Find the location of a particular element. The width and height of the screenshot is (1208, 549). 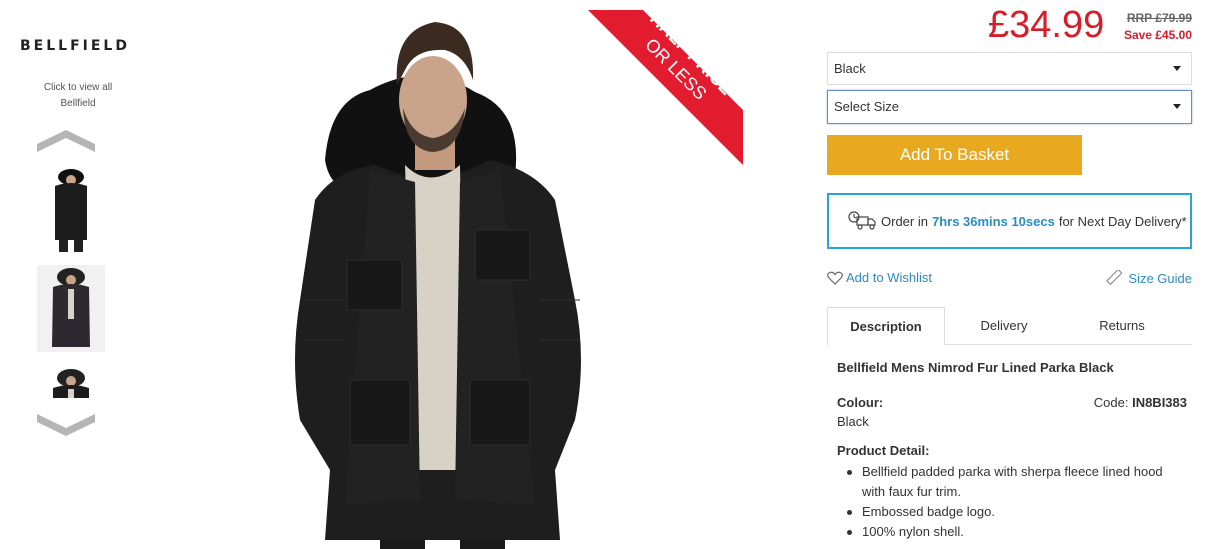

colour-label: Colour: is located at coordinates (860, 402).